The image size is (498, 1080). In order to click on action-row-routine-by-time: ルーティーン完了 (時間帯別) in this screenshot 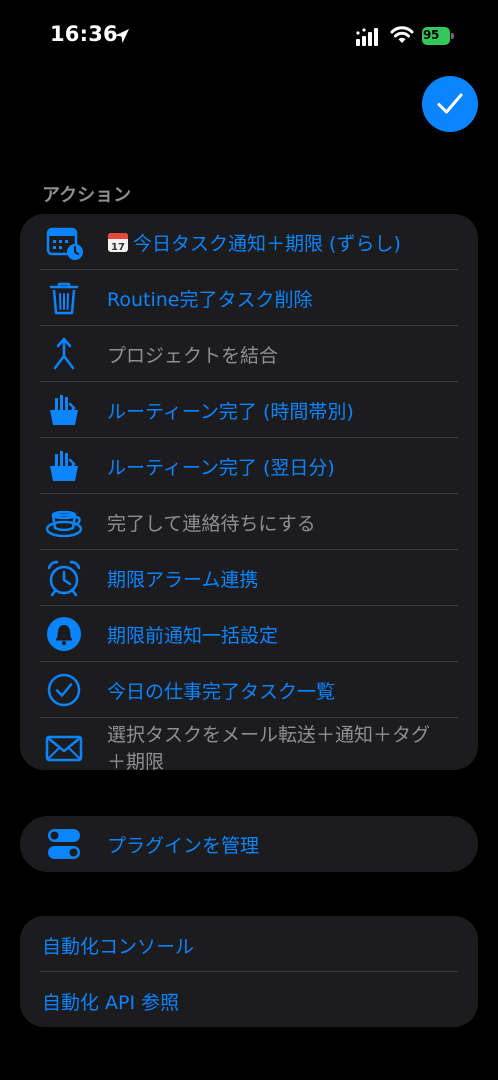, I will do `click(249, 410)`.